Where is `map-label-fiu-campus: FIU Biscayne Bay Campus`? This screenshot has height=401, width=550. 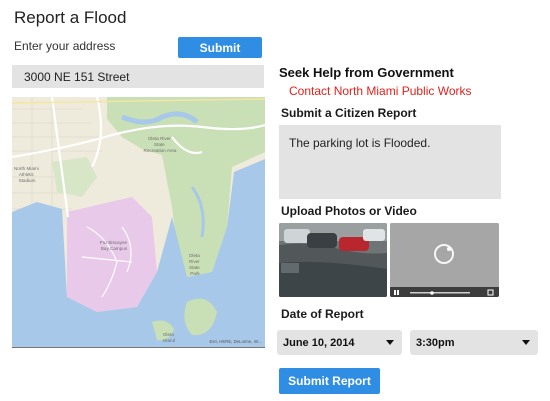
map-label-fiu-campus: FIU Biscayne Bay Campus is located at coordinates (114, 245).